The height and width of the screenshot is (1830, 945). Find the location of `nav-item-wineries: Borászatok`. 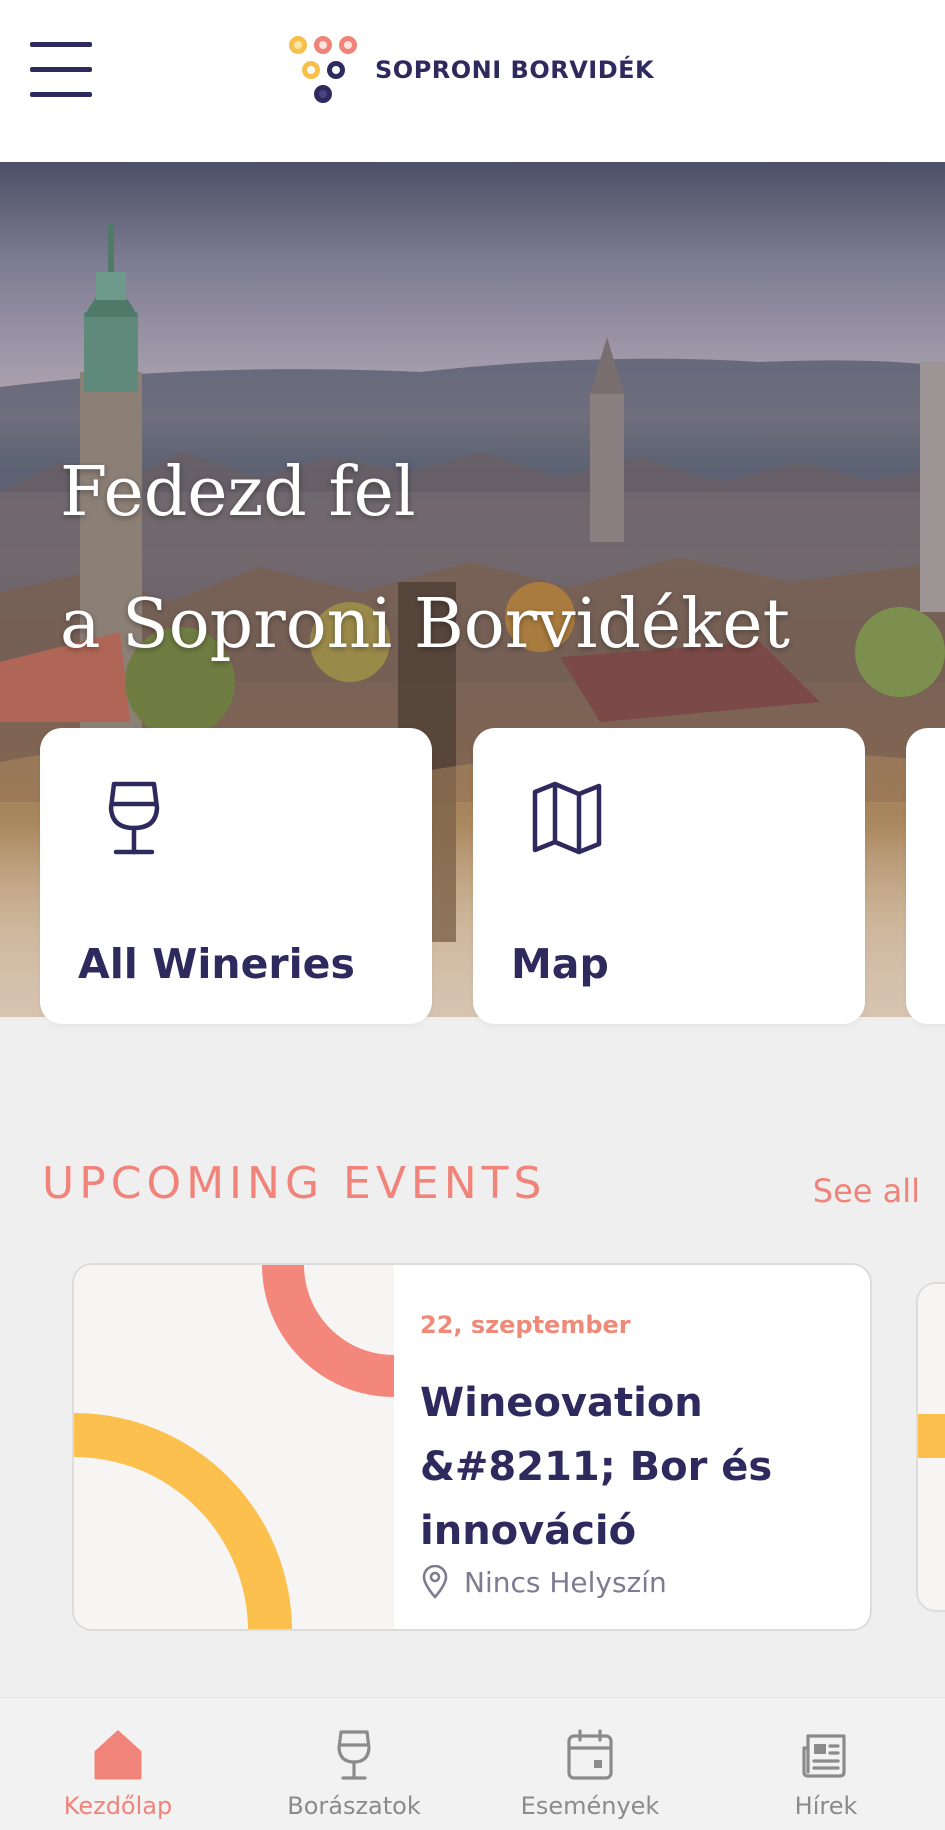

nav-item-wineries: Borászatok is located at coordinates (354, 1764).